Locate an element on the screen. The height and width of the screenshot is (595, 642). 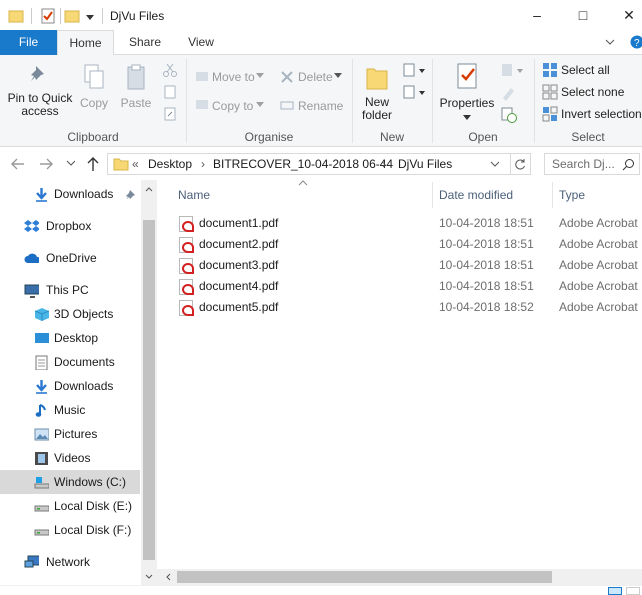
nav-item-this-pc: This PC is located at coordinates (70, 290).